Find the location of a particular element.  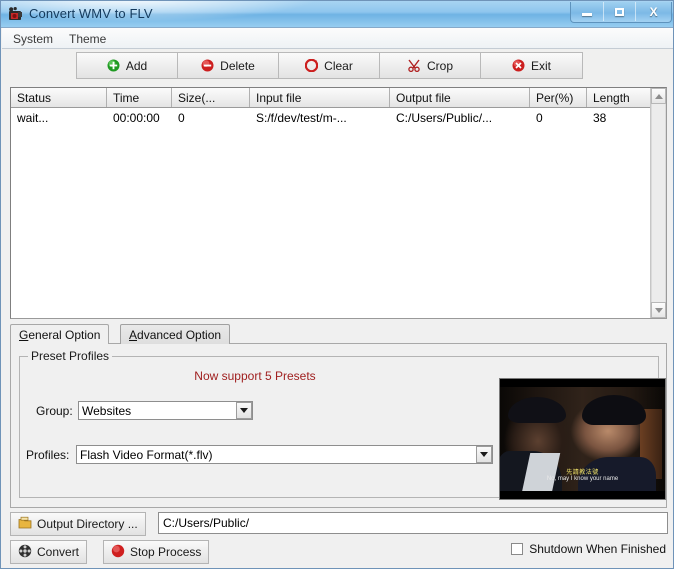

scroll-up-arrow-icon is located at coordinates (658, 96).